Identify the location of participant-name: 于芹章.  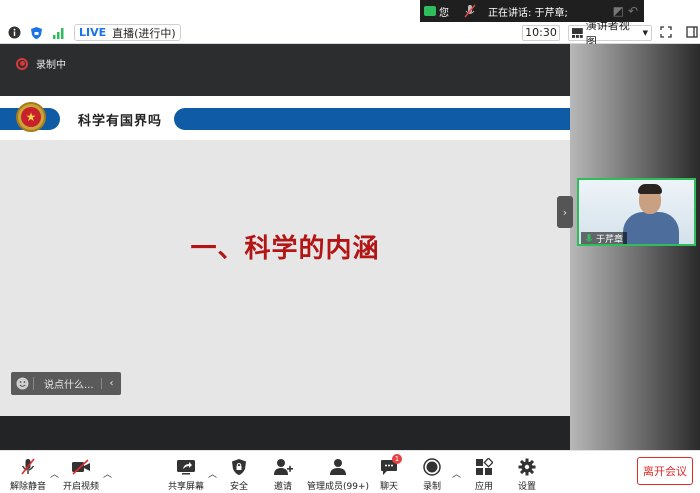
(610, 240).